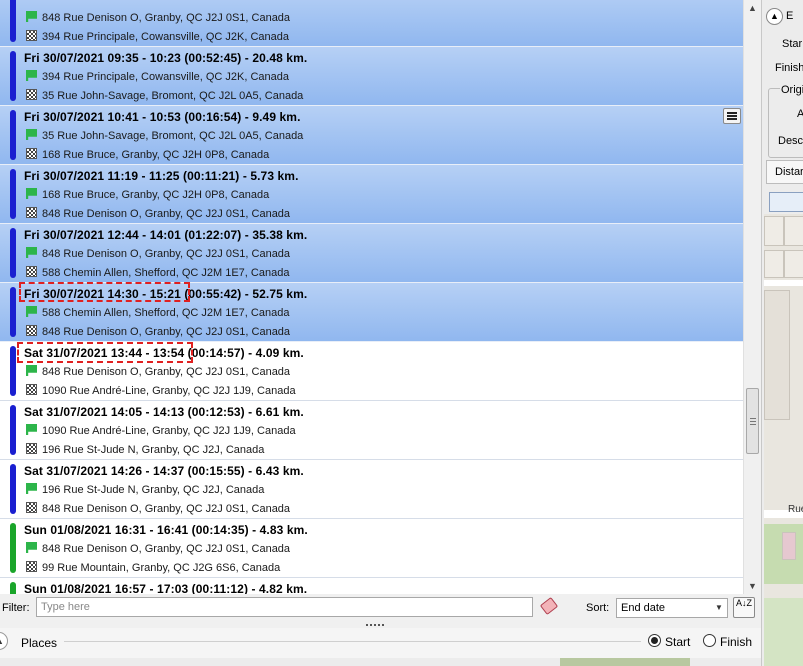 This screenshot has width=803, height=666. Describe the element at coordinates (744, 607) in the screenshot. I see `sort-direction-button: A↓Z` at that location.